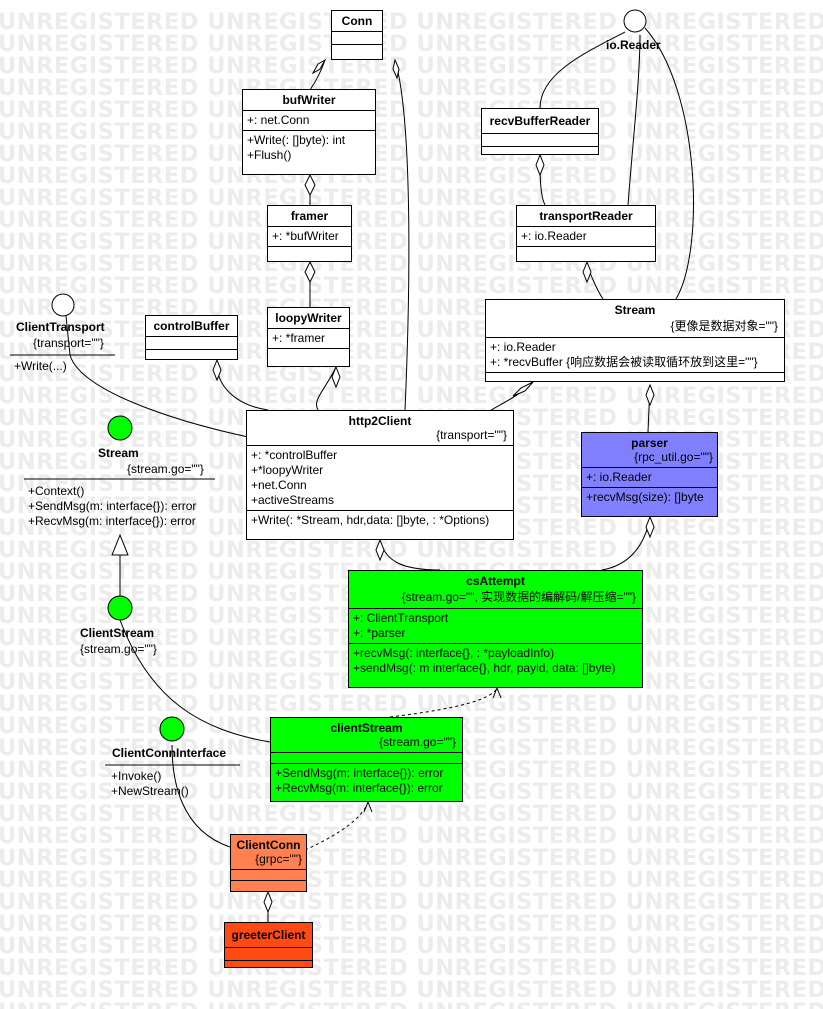  Describe the element at coordinates (279, 485) in the screenshot. I see `attribute: +net.Conn` at that location.